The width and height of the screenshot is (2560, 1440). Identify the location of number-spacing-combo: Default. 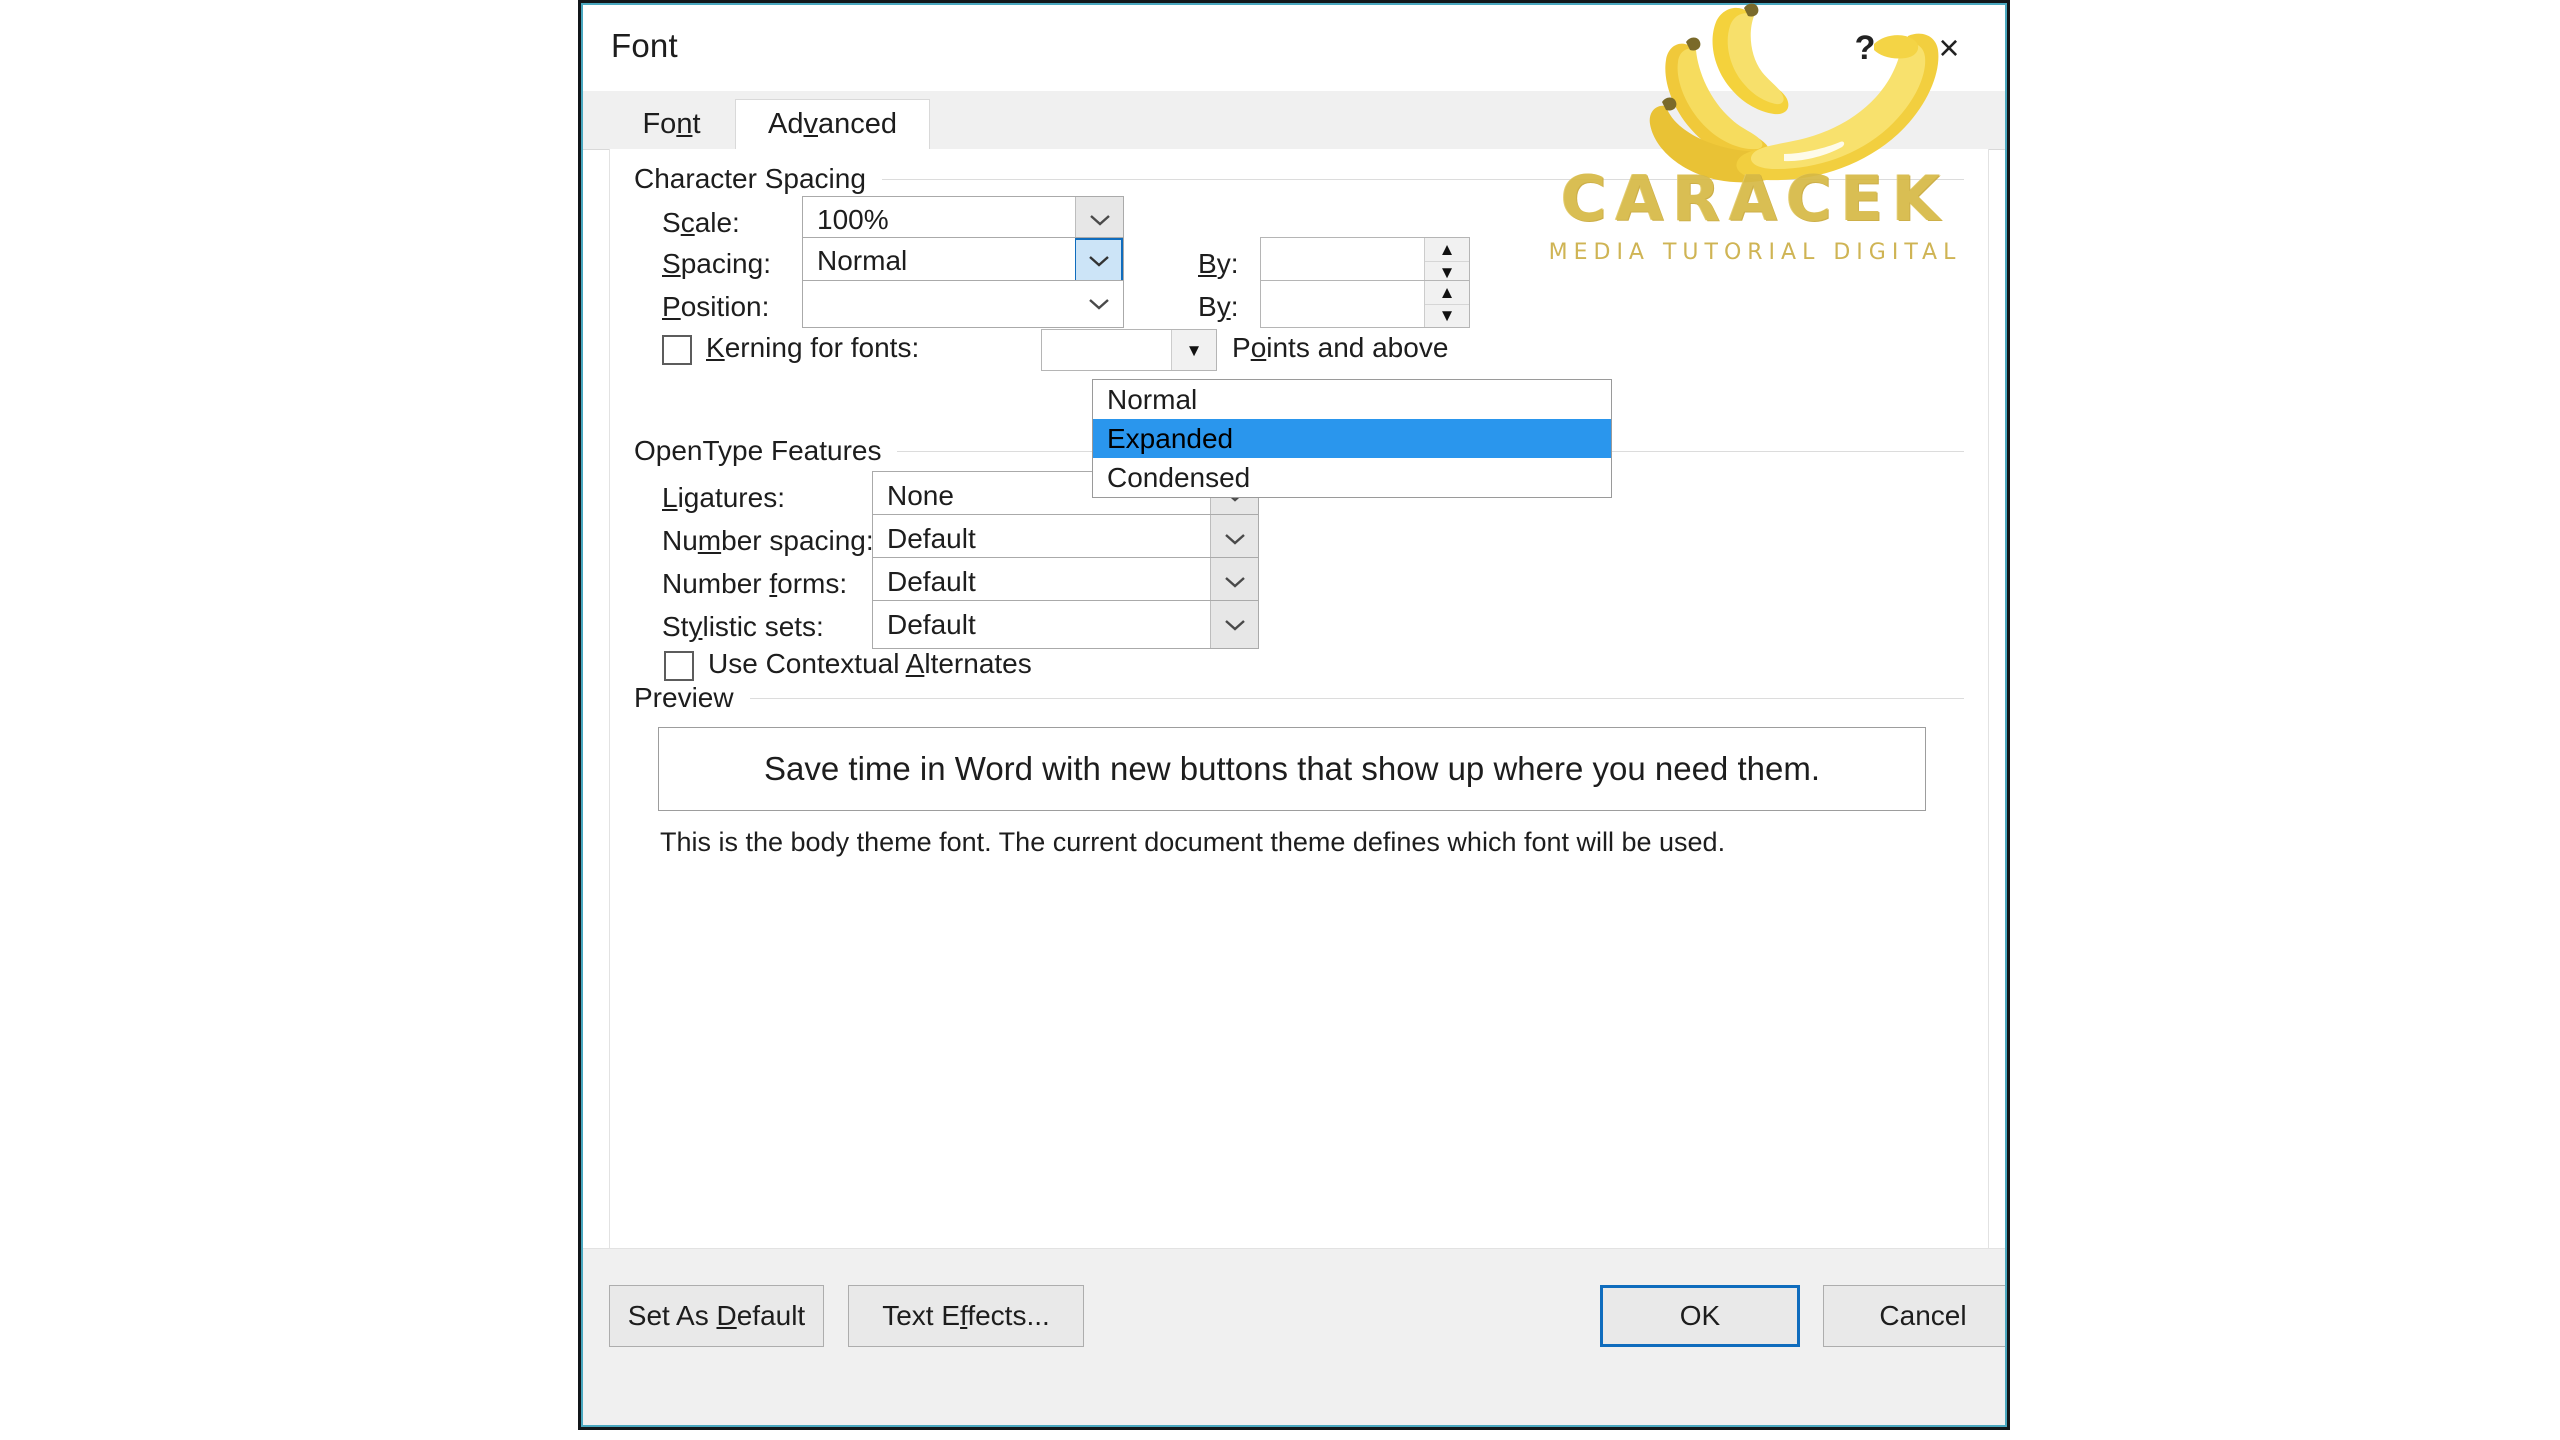
(1065, 538).